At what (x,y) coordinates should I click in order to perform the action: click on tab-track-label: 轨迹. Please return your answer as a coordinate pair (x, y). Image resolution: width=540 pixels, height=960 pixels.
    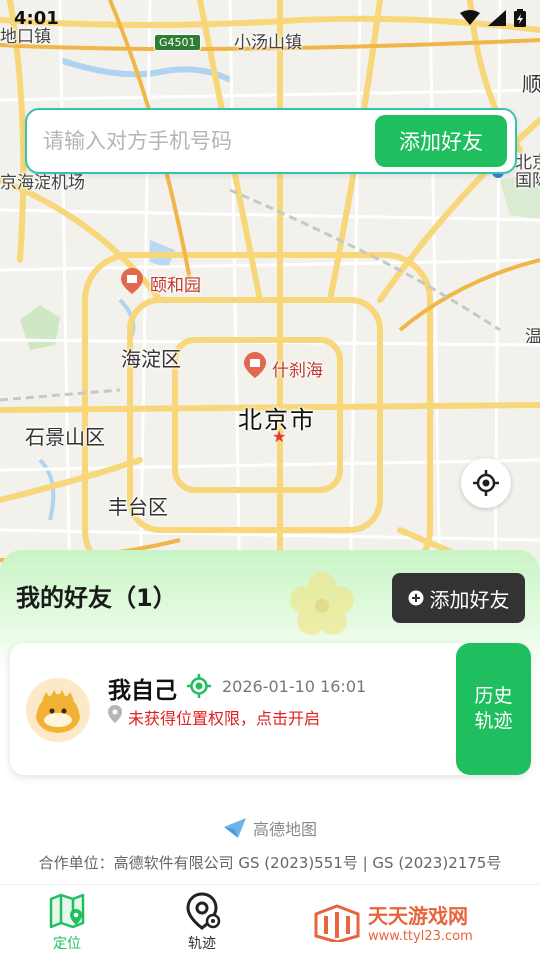
    Looking at the image, I should click on (202, 944).